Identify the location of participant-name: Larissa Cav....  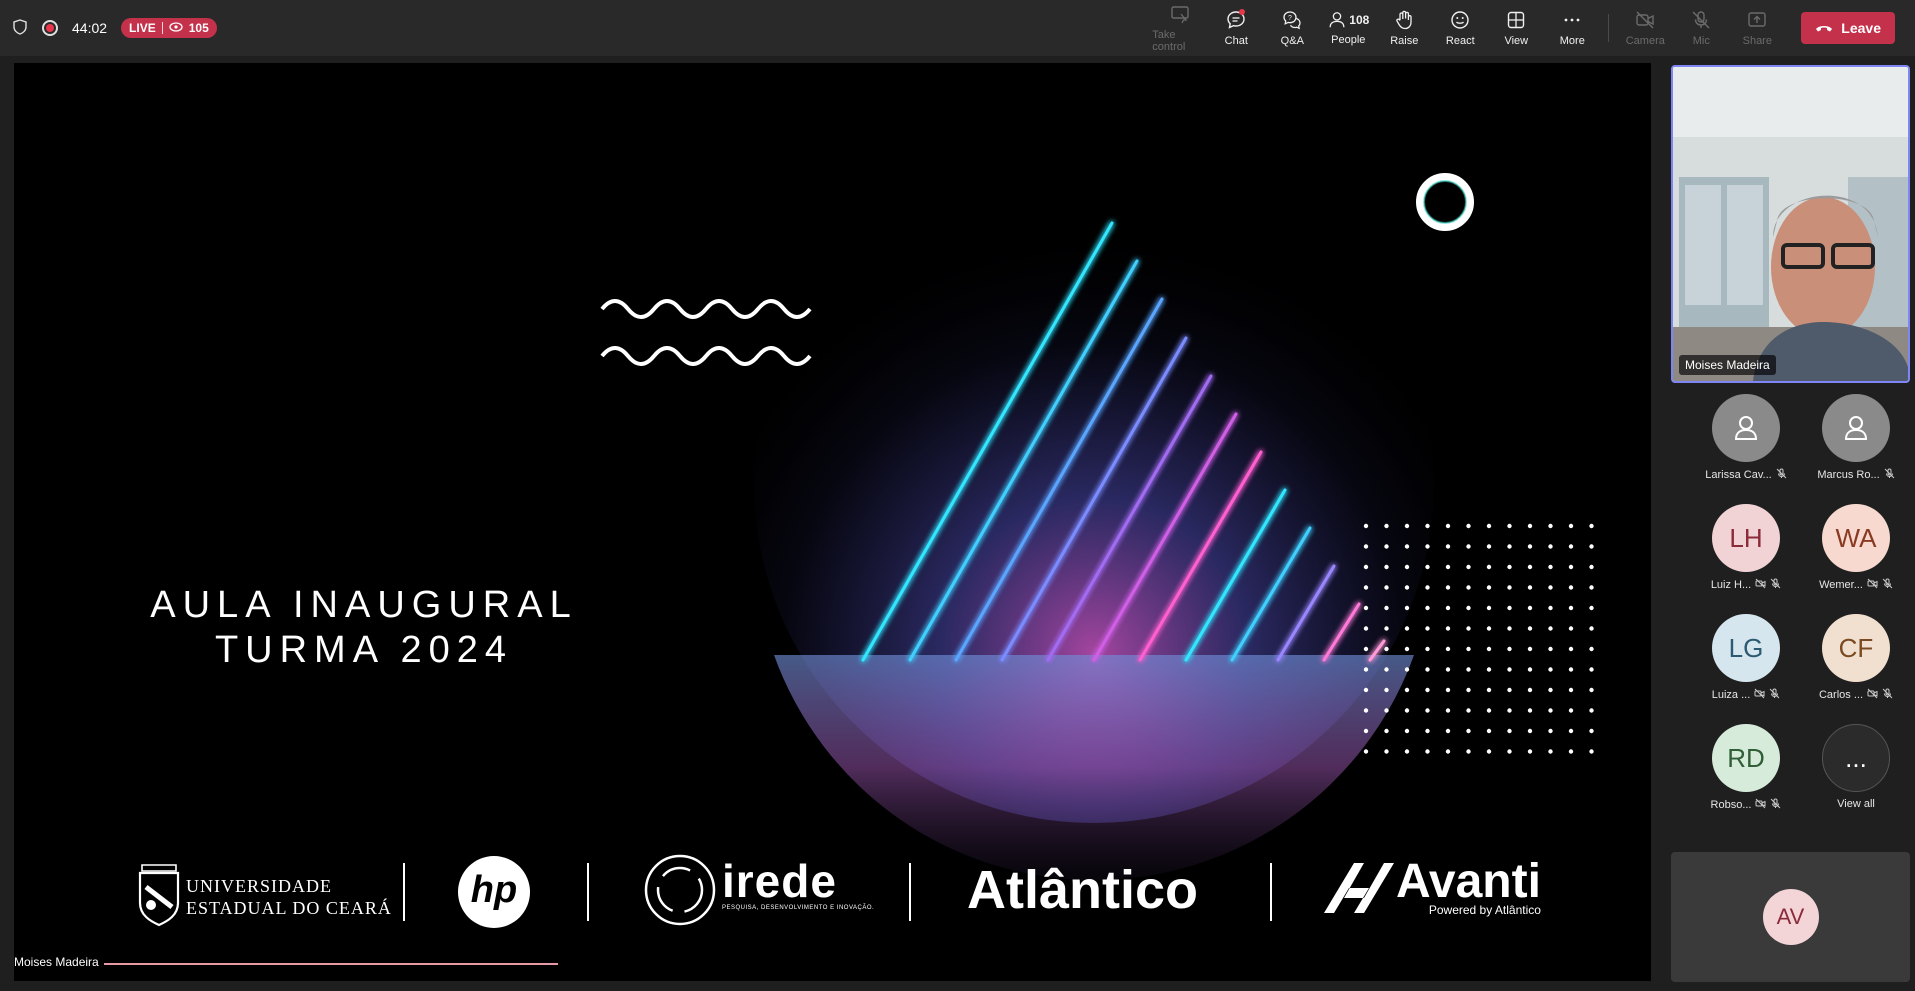
(1746, 475).